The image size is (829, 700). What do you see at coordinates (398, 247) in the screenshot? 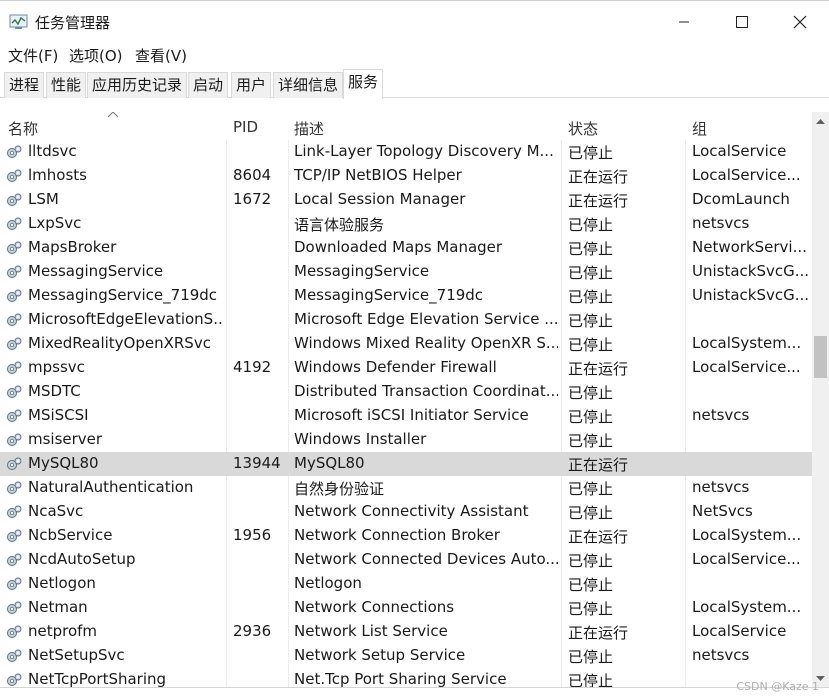
I see `service-description: Downloaded Maps Manager` at bounding box center [398, 247].